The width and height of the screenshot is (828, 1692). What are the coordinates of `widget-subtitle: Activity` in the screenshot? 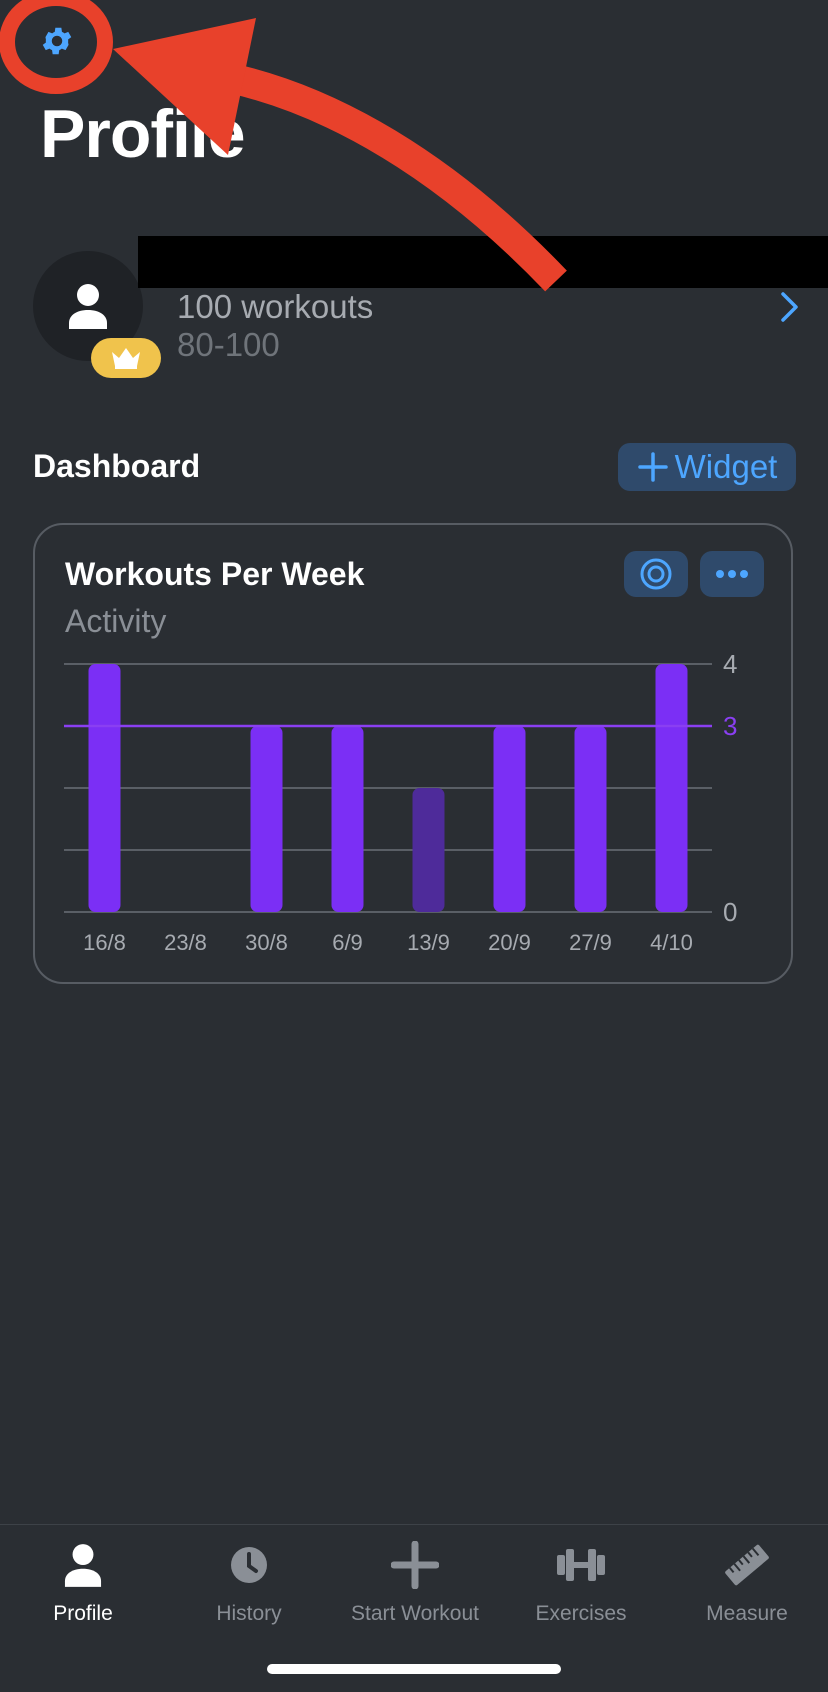 It's located at (116, 621).